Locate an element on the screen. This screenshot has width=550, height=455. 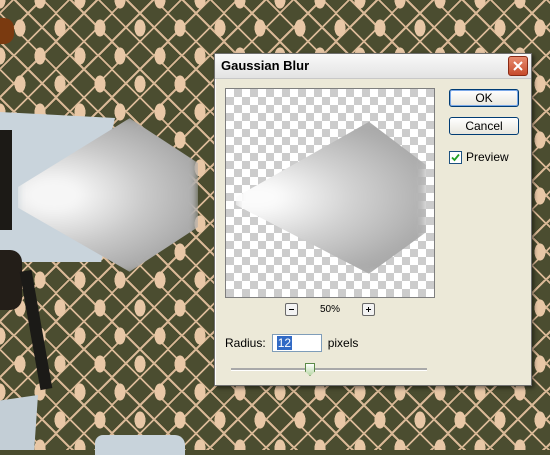
cancel-button: Cancel is located at coordinates (484, 126).